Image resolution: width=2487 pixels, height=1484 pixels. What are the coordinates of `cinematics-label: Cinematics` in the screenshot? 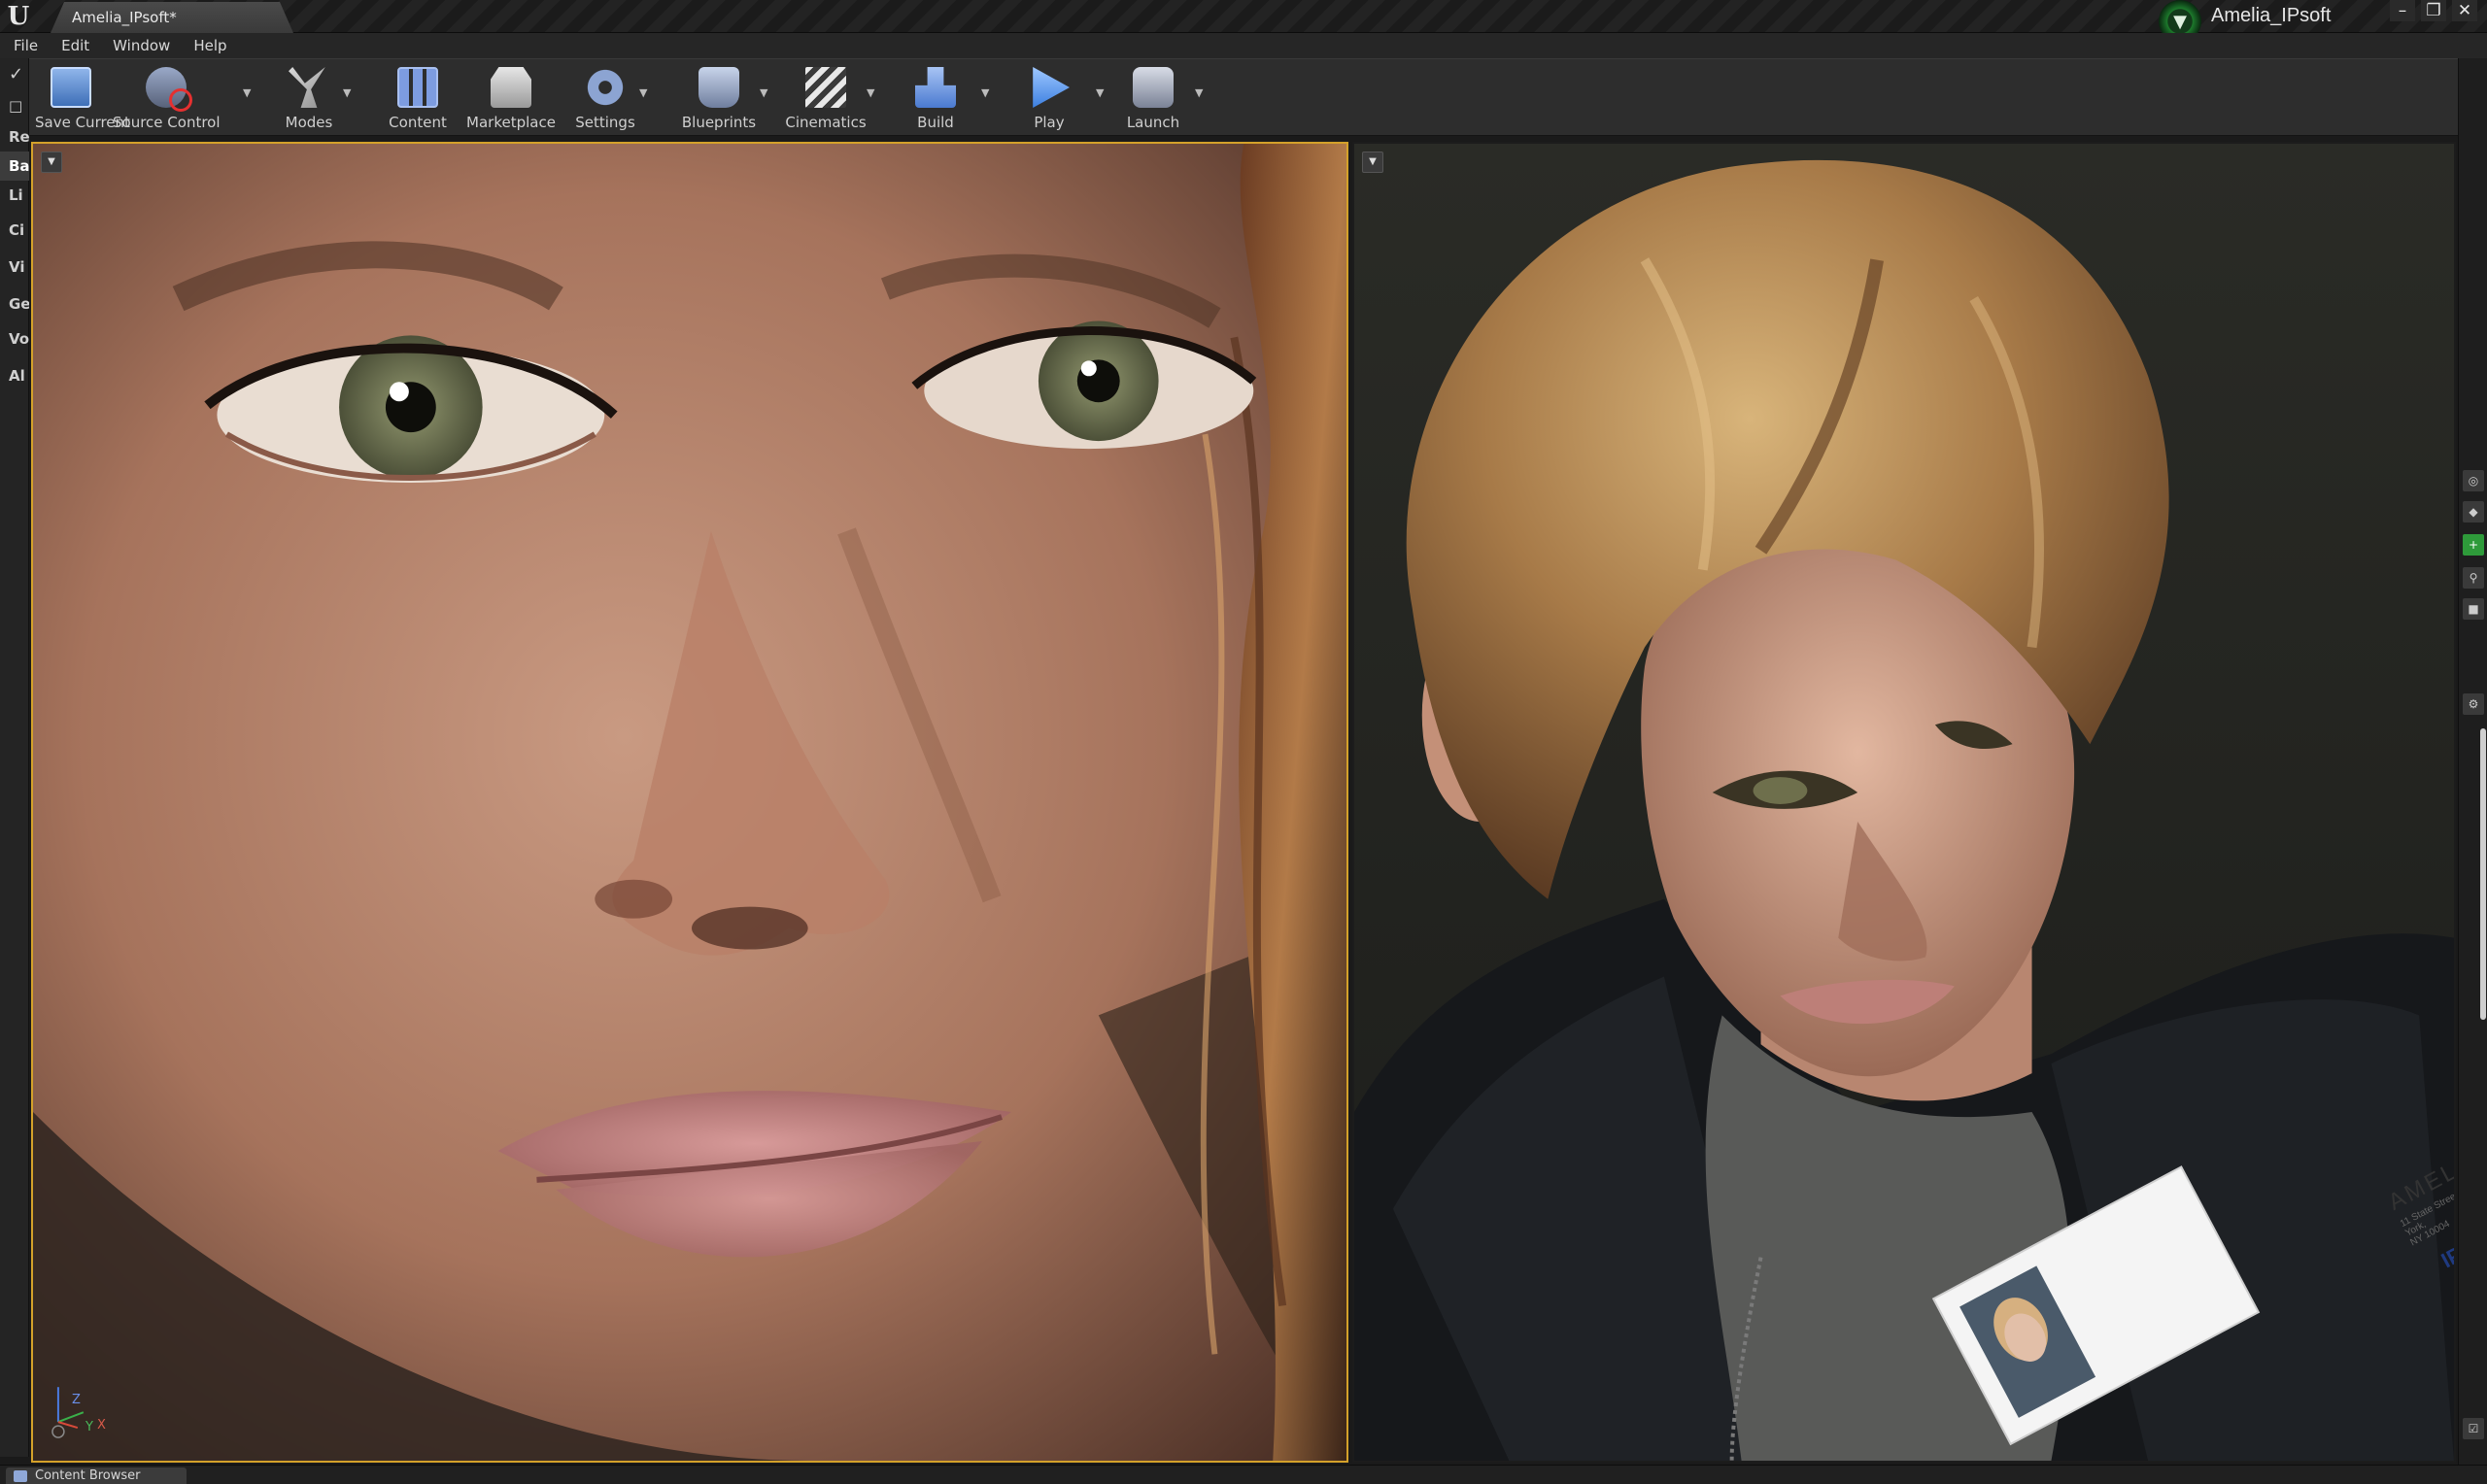 It's located at (826, 122).